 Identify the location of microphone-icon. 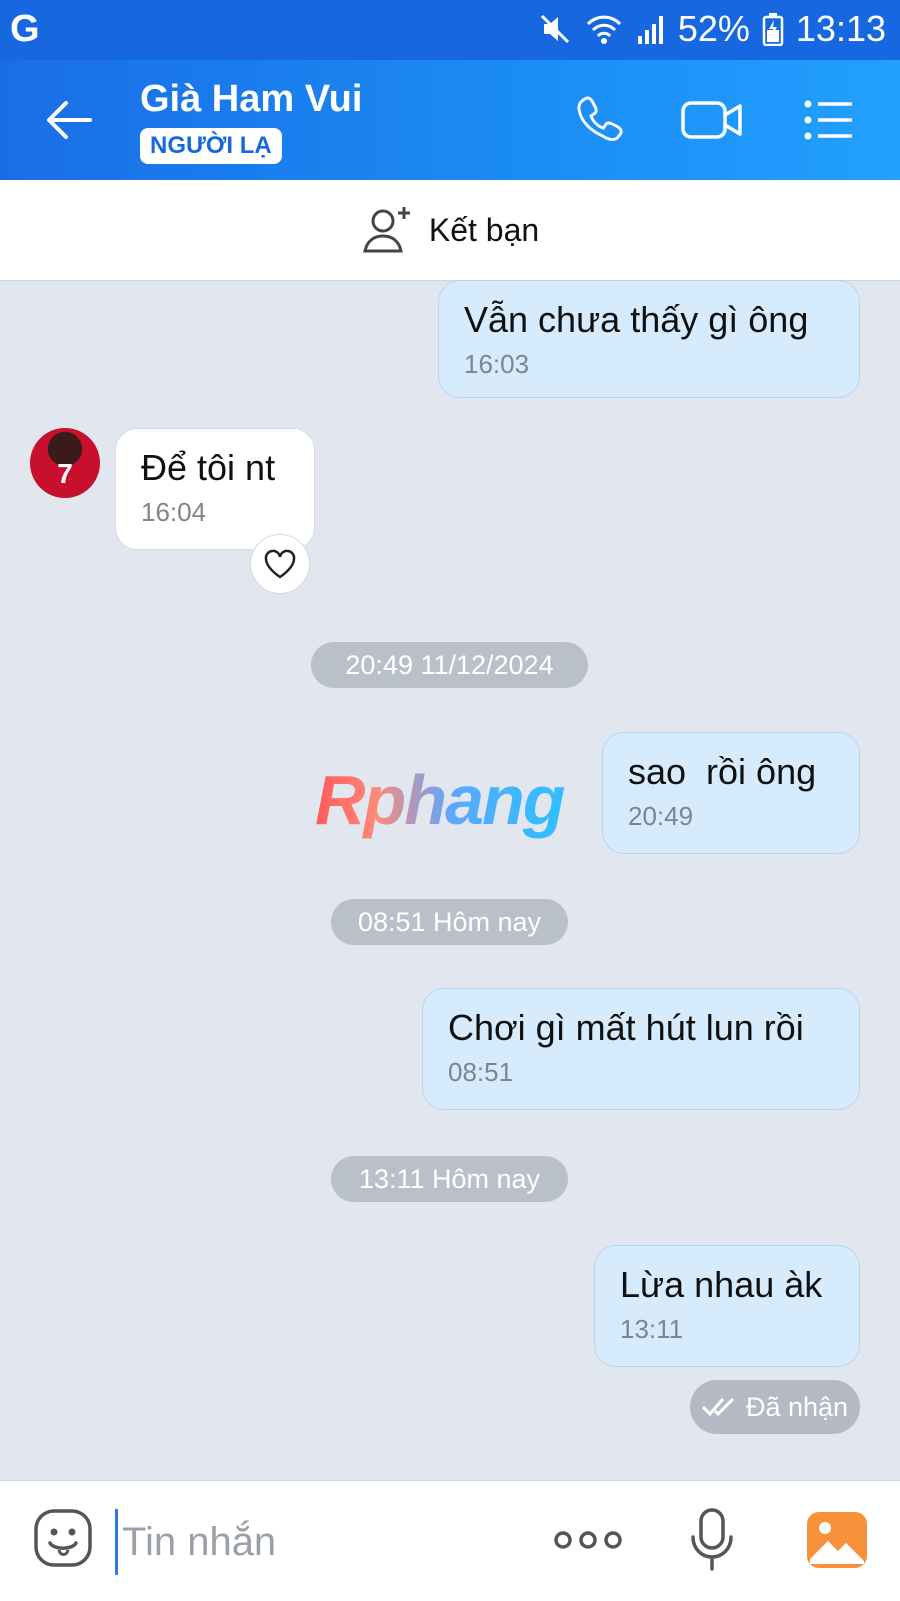
(712, 1540).